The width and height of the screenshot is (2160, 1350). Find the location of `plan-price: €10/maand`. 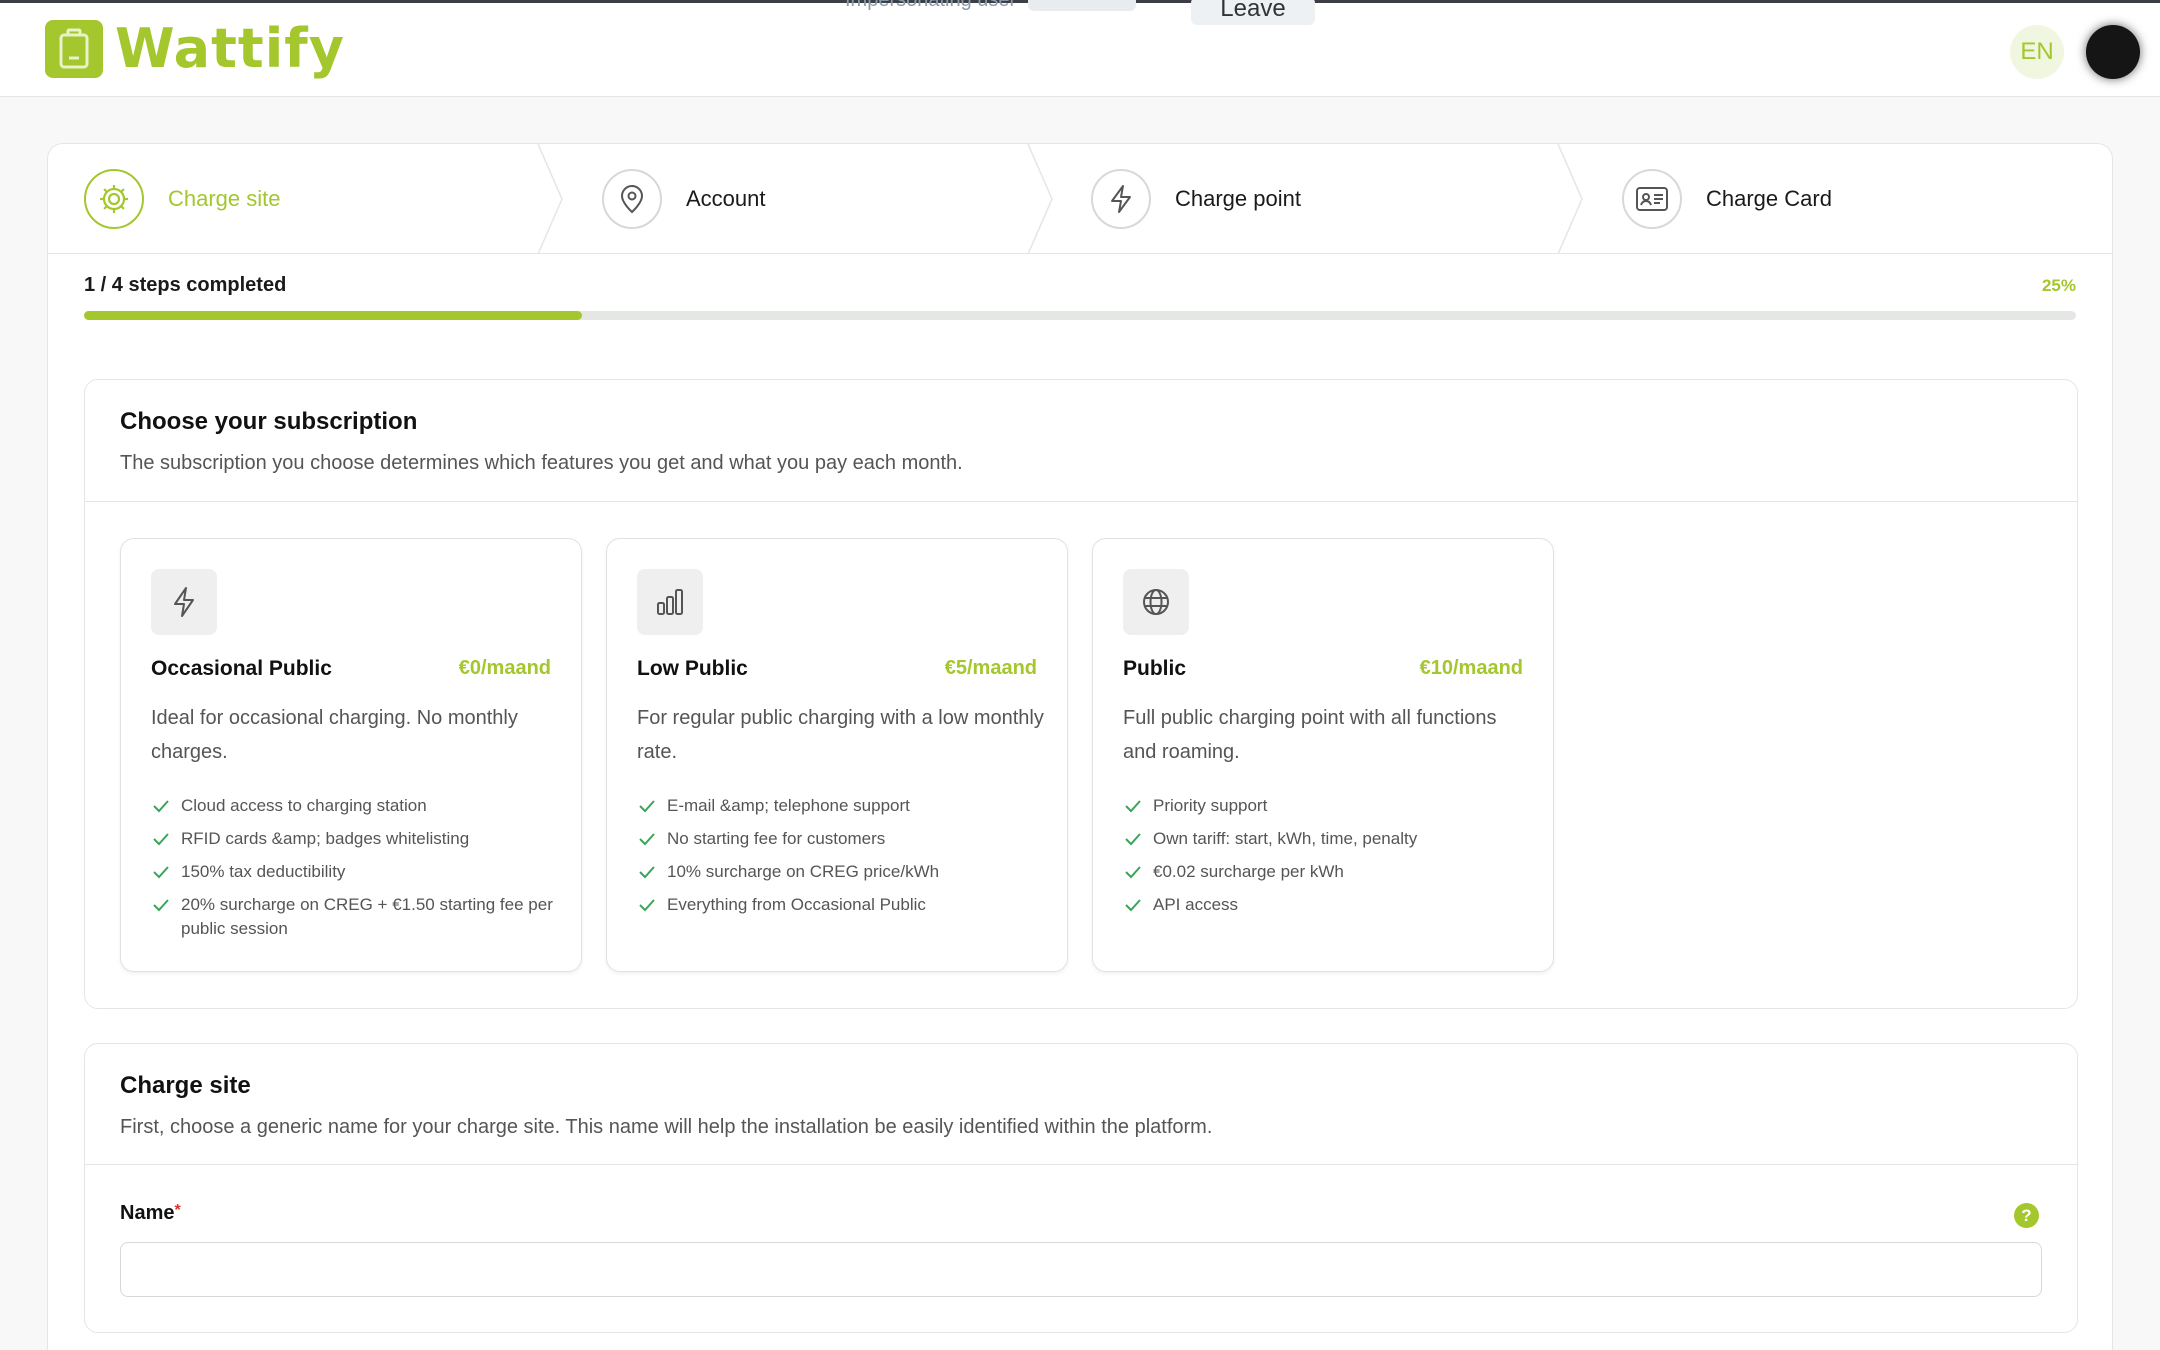

plan-price: €10/maand is located at coordinates (1471, 668).